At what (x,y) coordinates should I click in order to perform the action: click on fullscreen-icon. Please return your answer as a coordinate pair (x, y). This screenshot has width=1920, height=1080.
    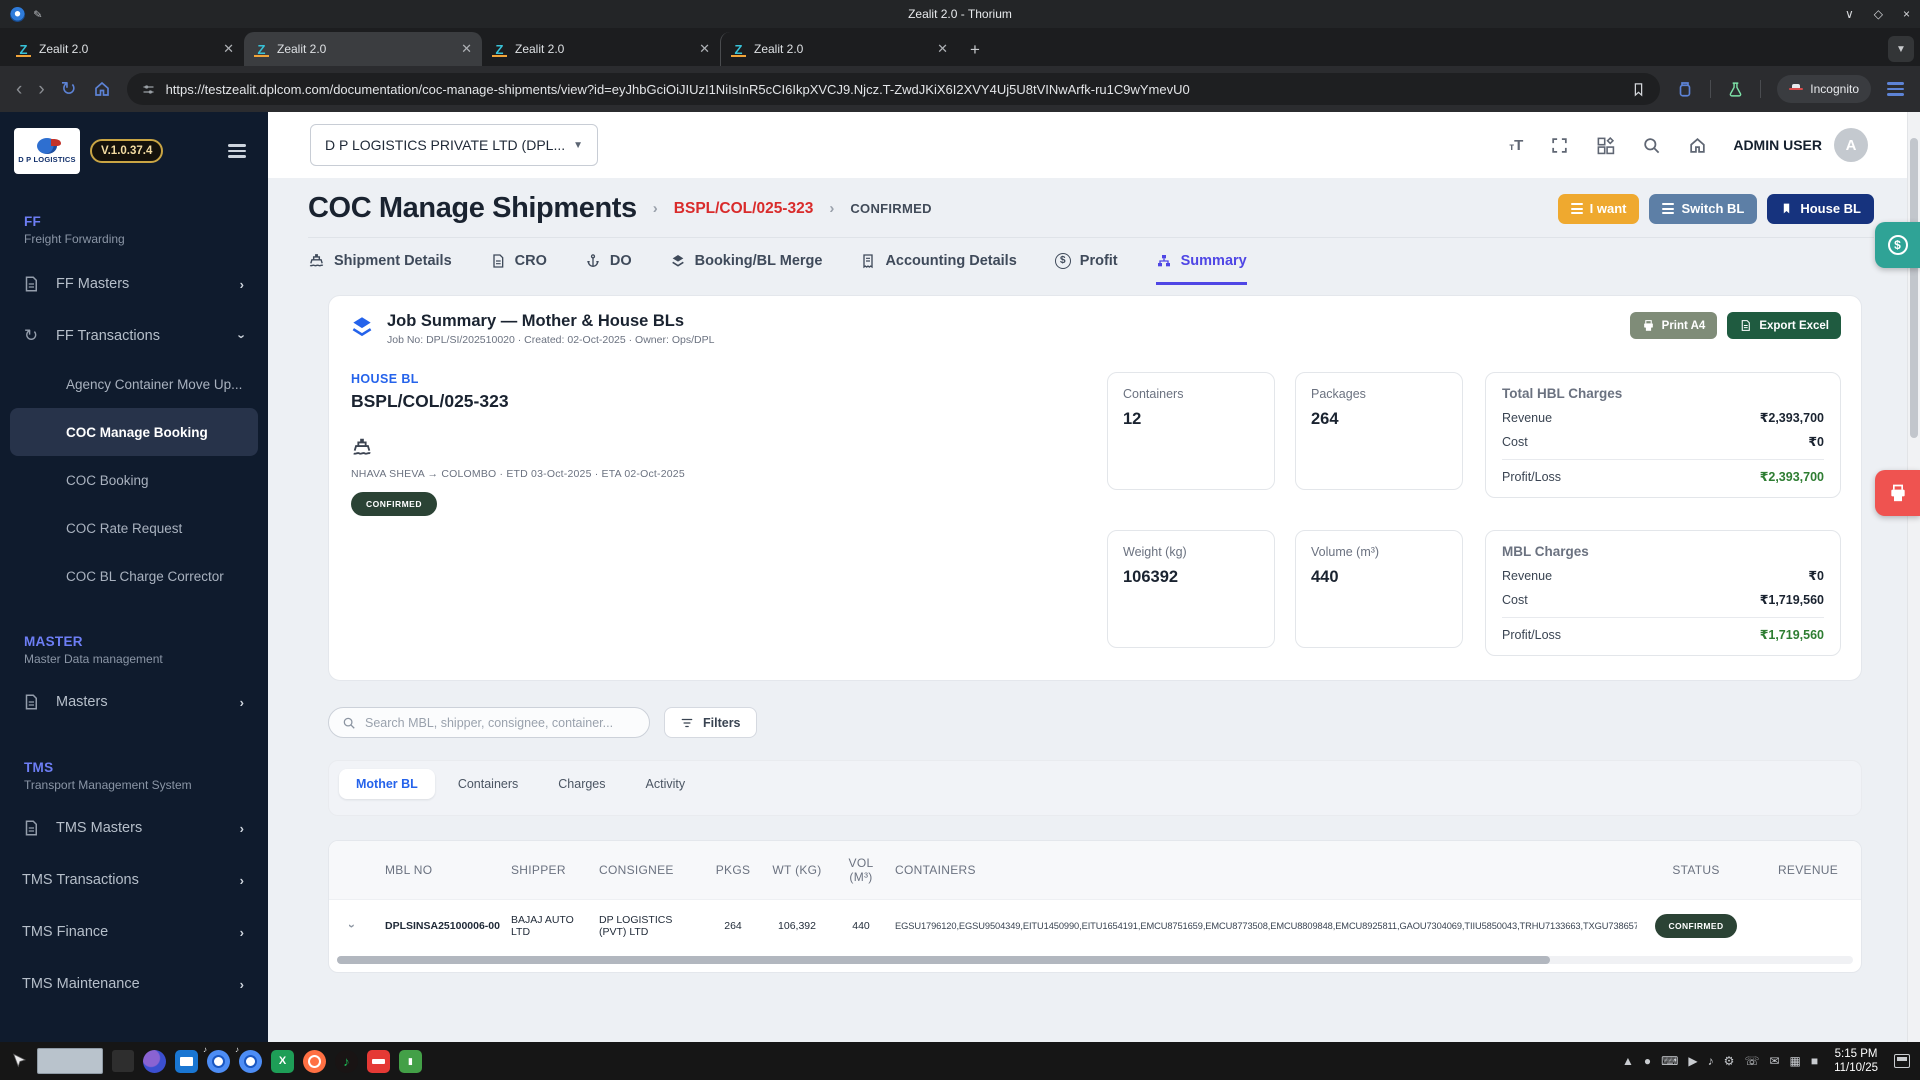
    Looking at the image, I should click on (1559, 145).